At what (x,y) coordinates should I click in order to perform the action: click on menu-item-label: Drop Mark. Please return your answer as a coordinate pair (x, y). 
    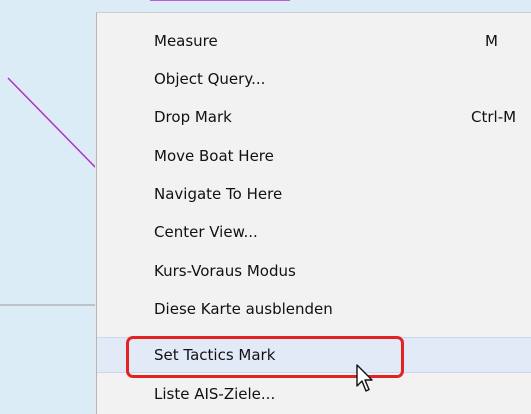
    Looking at the image, I should click on (193, 117).